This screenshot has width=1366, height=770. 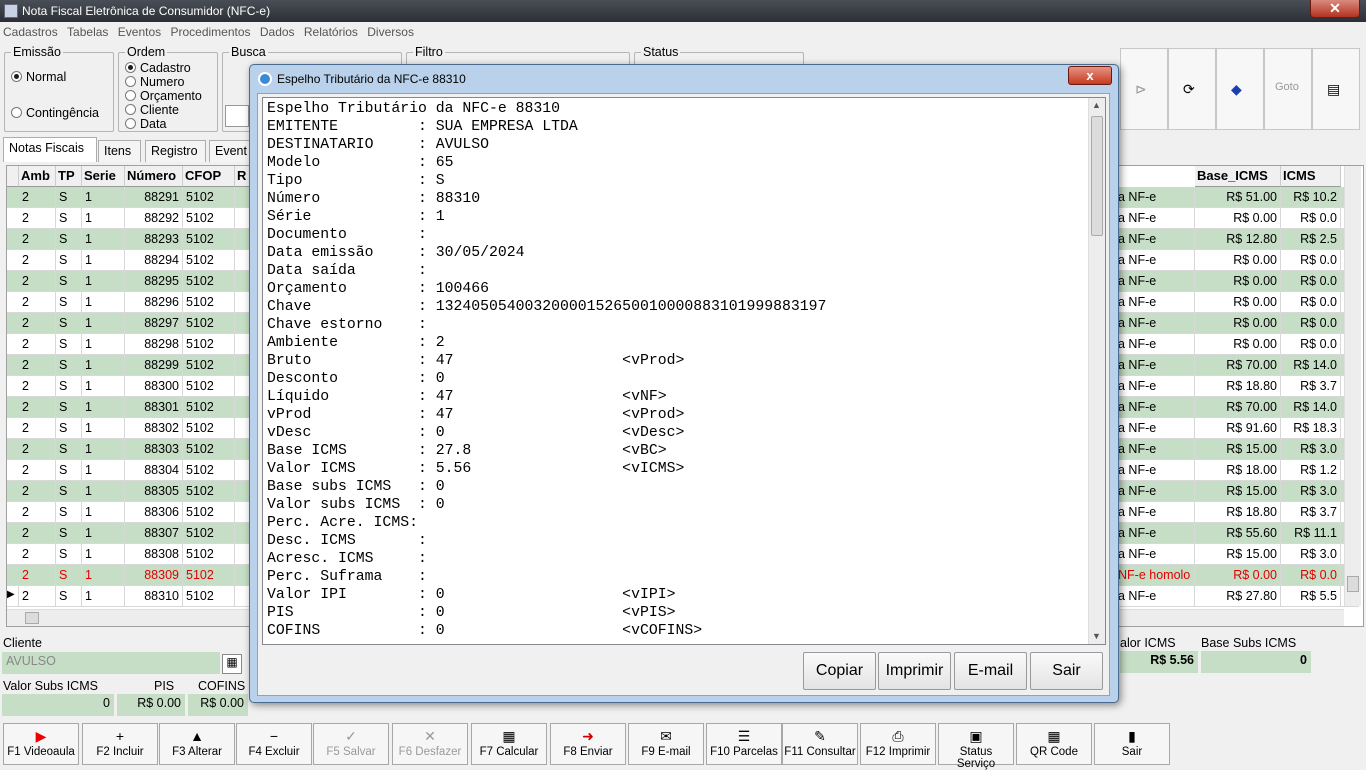 What do you see at coordinates (1311, 533) in the screenshot?
I see `cell-icms: R$ 11.1` at bounding box center [1311, 533].